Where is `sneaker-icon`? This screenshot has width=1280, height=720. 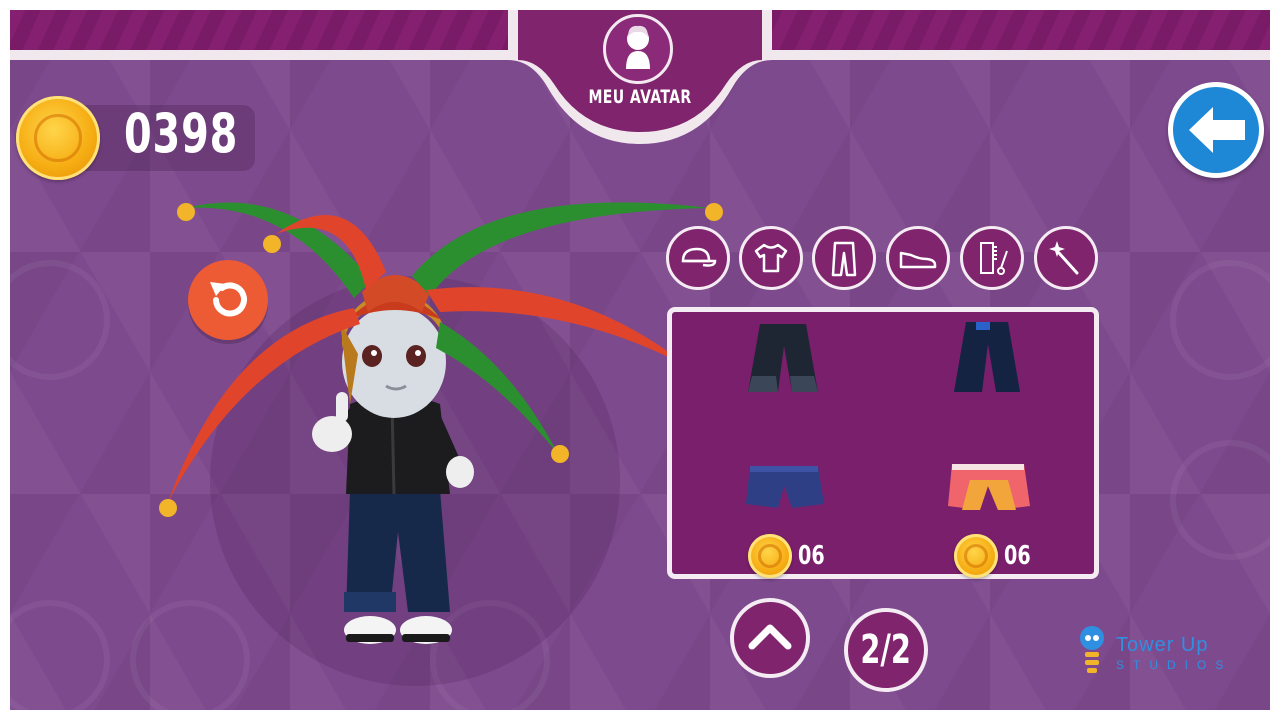 sneaker-icon is located at coordinates (918, 260).